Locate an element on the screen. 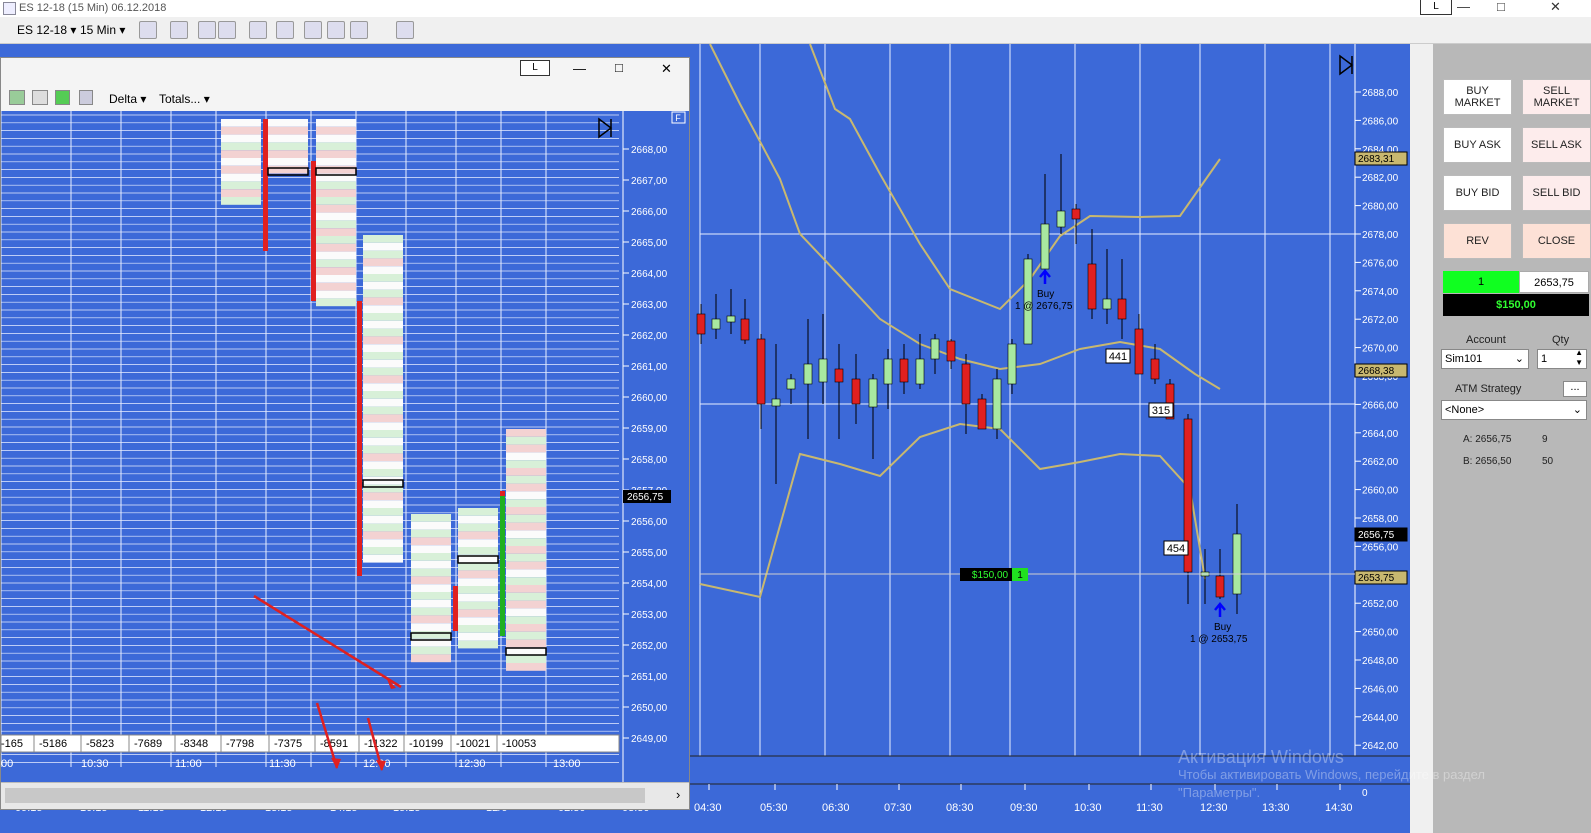 This screenshot has height=833, width=1591. account-label: Account is located at coordinates (1486, 340).